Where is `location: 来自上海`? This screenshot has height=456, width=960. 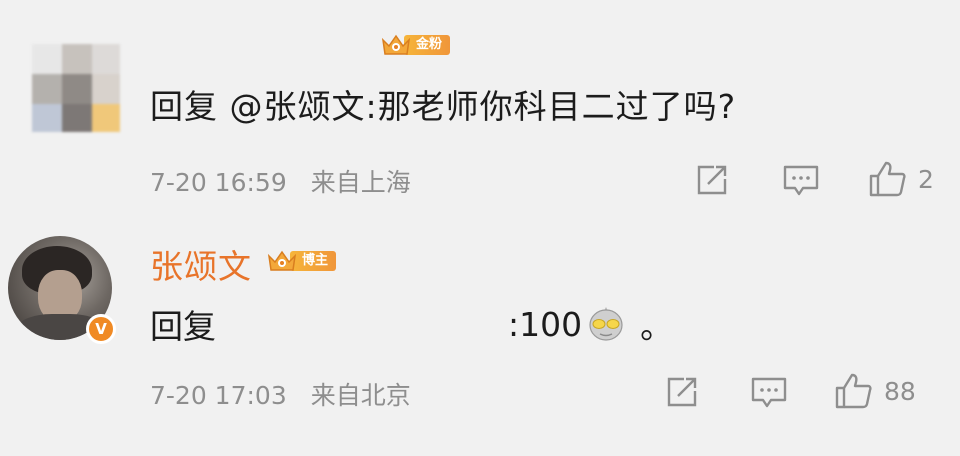
location: 来自上海 is located at coordinates (360, 182).